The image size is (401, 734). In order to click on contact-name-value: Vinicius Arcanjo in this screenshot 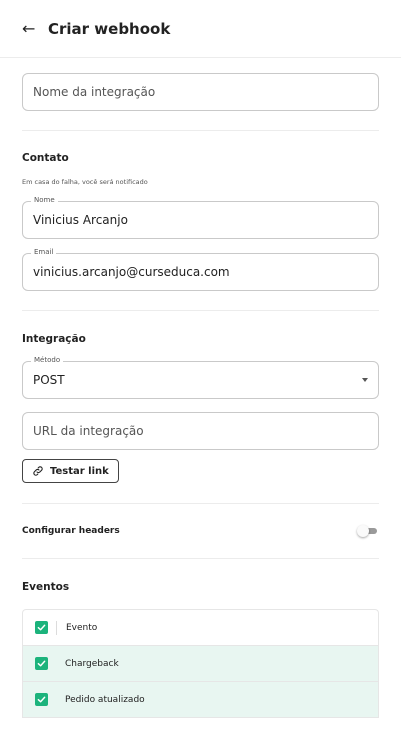, I will do `click(80, 220)`.